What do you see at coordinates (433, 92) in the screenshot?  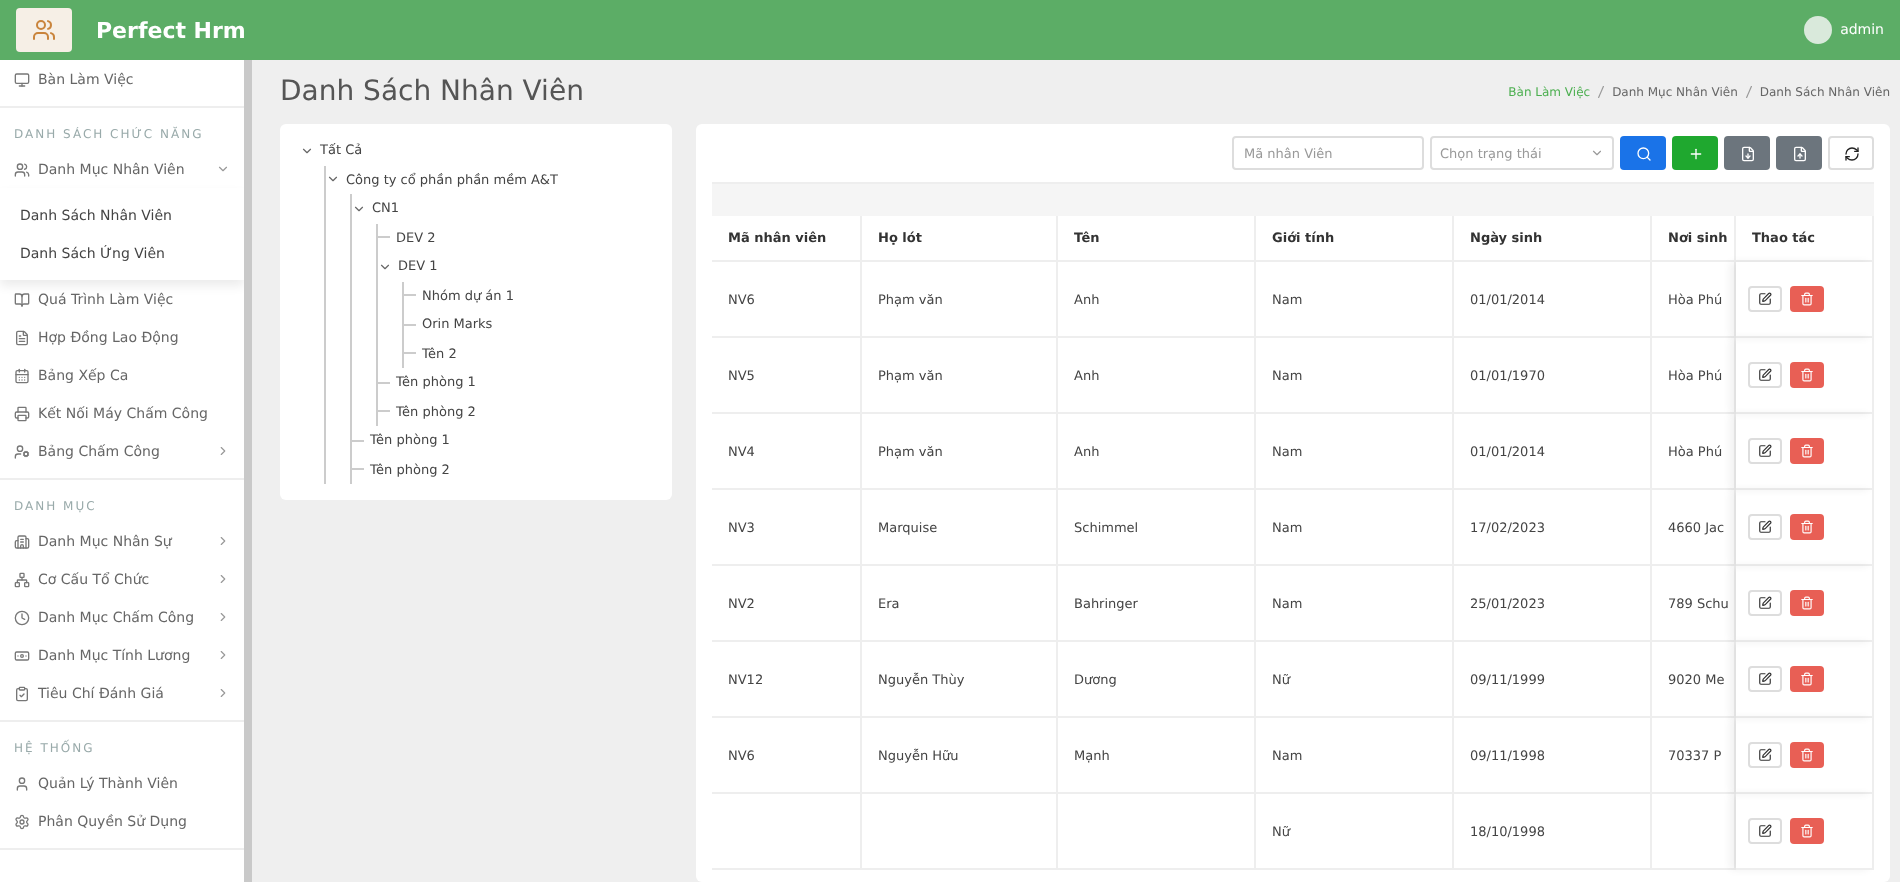 I see `page-title: Danh Sách Nhân Viên` at bounding box center [433, 92].